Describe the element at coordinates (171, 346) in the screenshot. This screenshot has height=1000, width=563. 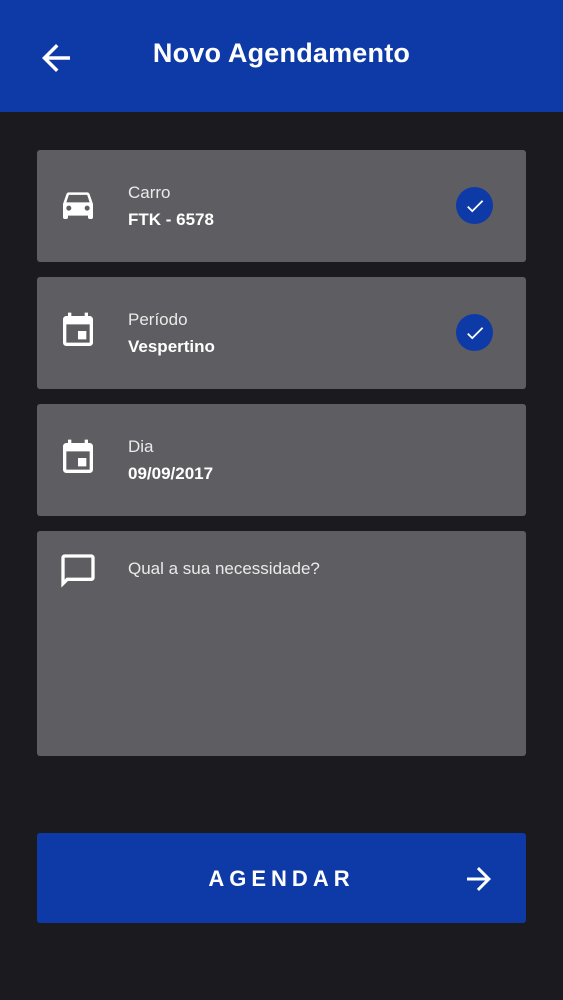
I see `period-value: Vespertino` at that location.